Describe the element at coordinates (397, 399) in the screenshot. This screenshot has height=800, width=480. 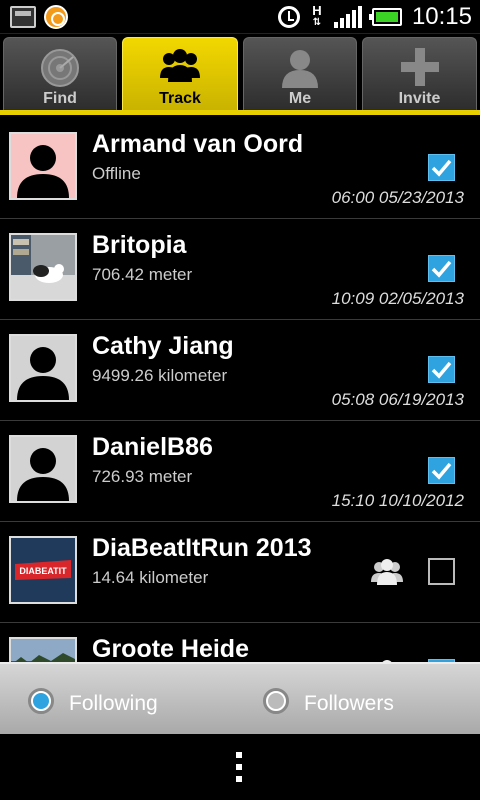
I see `contact-timestamp: 05:08 06/19/2013` at that location.